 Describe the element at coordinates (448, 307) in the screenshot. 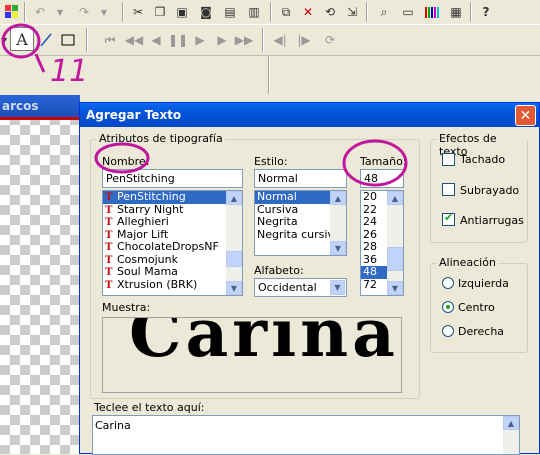

I see `align-center-radio` at that location.